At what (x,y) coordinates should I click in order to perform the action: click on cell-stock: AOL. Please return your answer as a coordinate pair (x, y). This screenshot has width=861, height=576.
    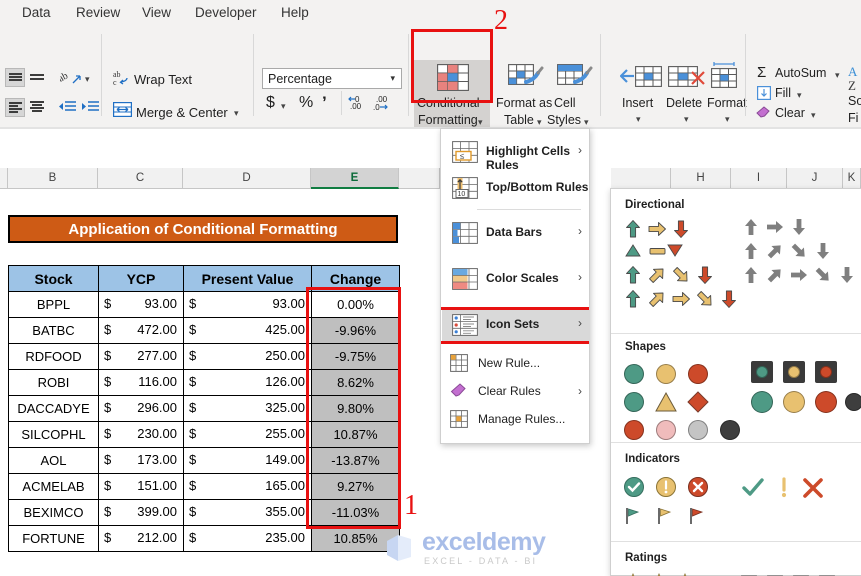
    Looking at the image, I should click on (53, 460).